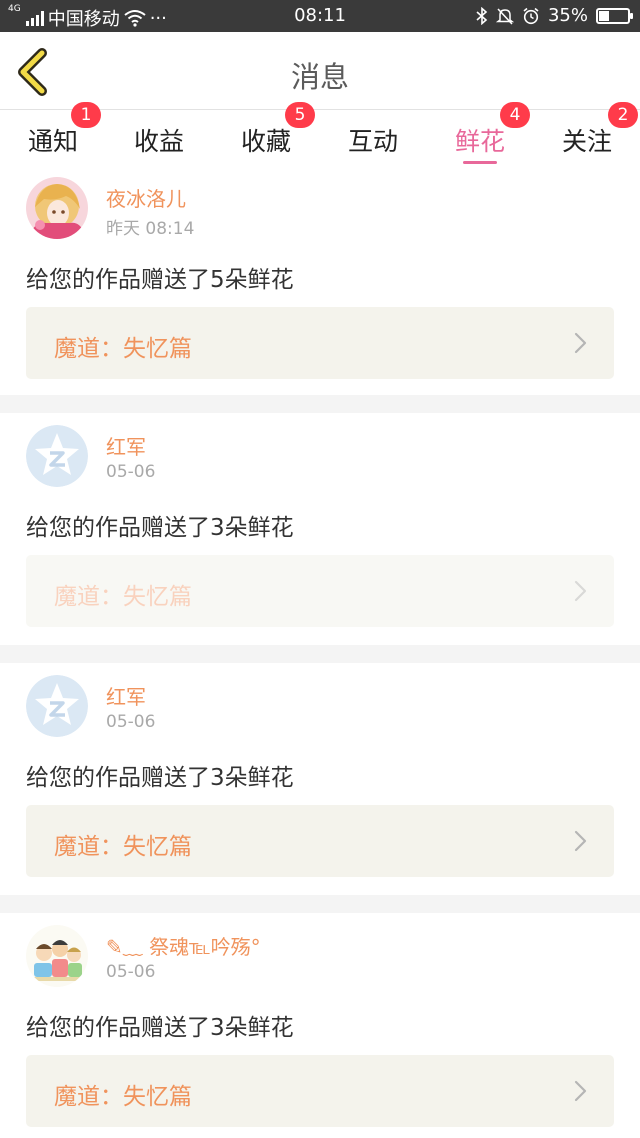  What do you see at coordinates (515, 115) in the screenshot?
I see `unread-badge: 4` at bounding box center [515, 115].